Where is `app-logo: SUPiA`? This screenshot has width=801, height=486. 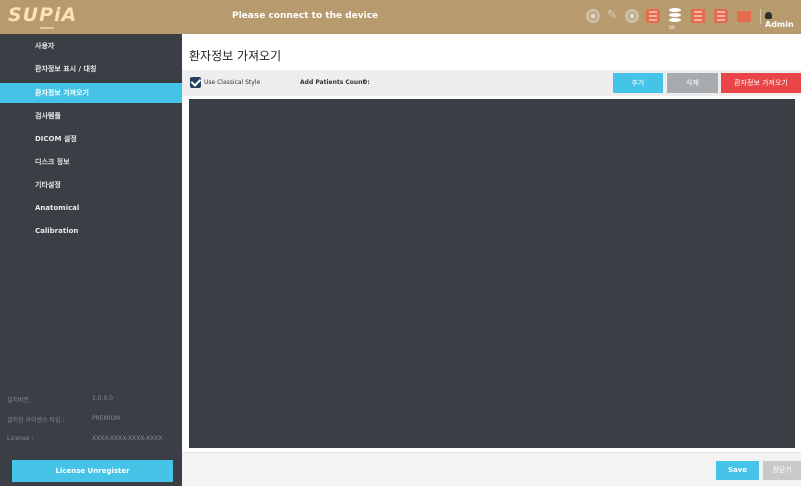
app-logo: SUPiA is located at coordinates (43, 15).